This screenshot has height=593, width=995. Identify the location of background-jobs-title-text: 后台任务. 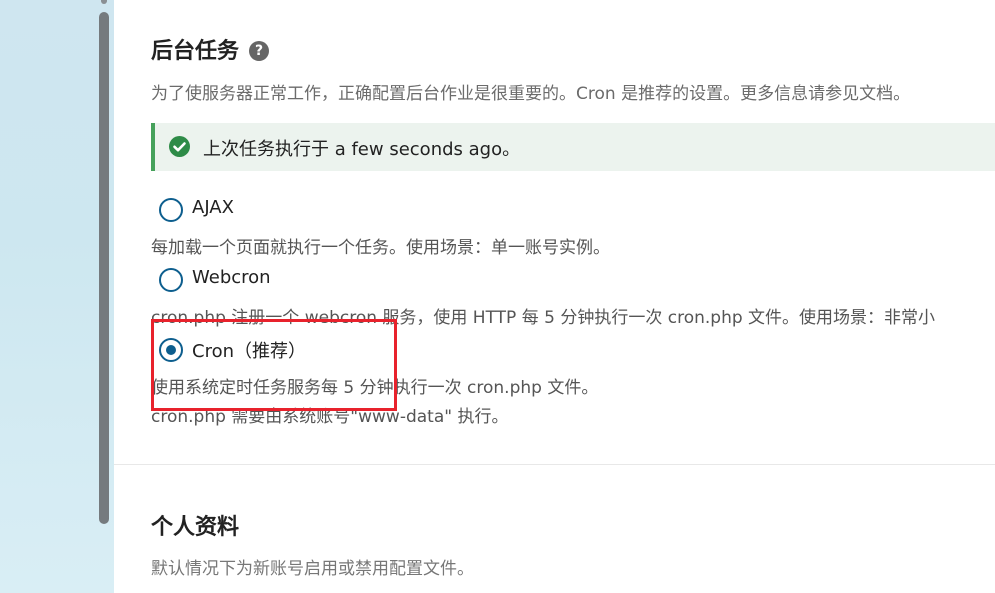
(195, 51).